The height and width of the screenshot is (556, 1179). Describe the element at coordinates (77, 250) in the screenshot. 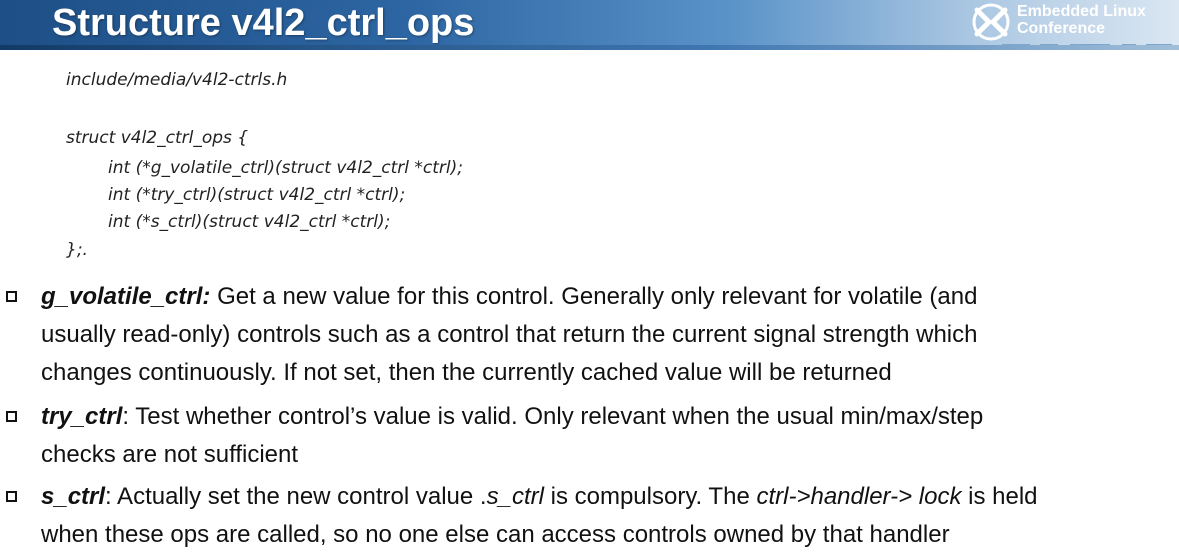

I see `code-line: };.` at that location.